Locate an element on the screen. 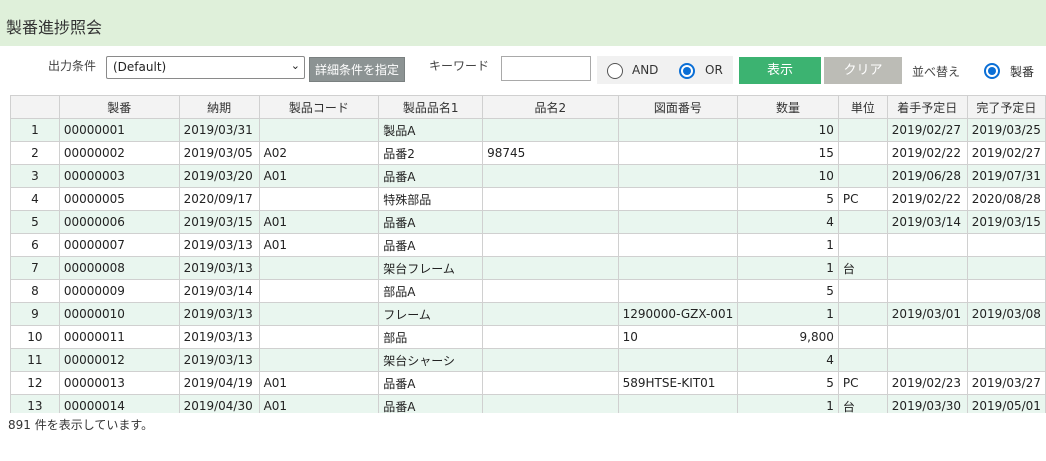 This screenshot has height=461, width=1046. column-header: 製番 is located at coordinates (119, 107).